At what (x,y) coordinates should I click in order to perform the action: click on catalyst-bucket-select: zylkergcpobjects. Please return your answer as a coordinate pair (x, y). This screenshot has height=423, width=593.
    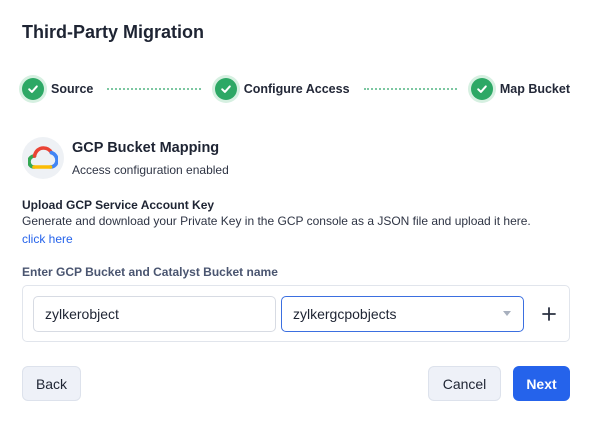
    Looking at the image, I should click on (402, 314).